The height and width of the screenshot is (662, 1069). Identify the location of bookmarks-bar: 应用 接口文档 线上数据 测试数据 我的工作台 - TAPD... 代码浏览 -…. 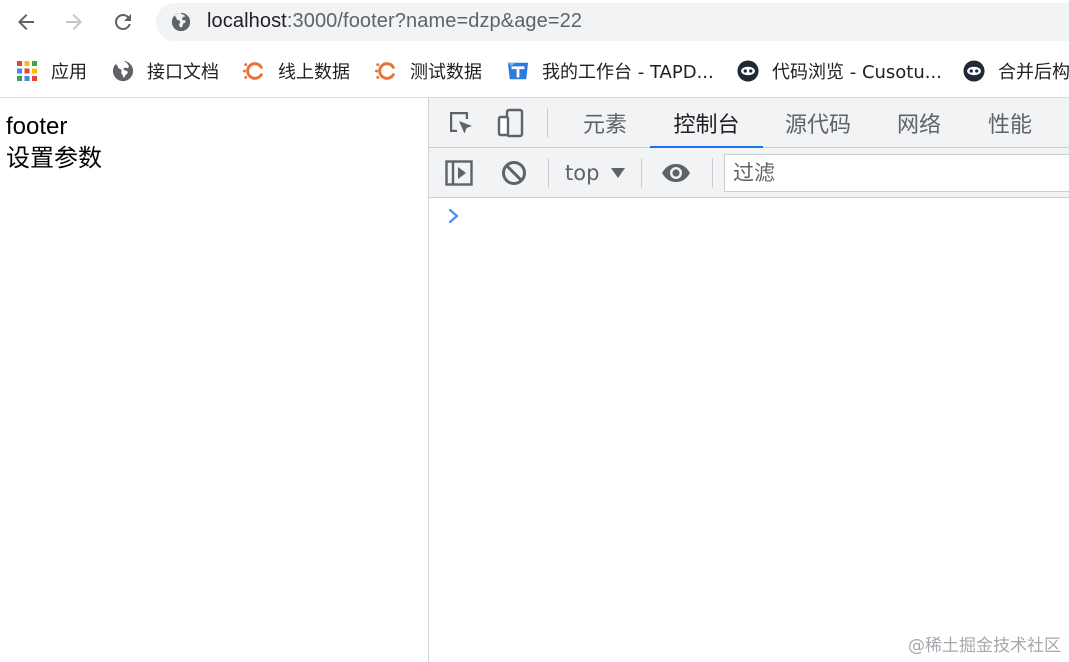
(534, 72).